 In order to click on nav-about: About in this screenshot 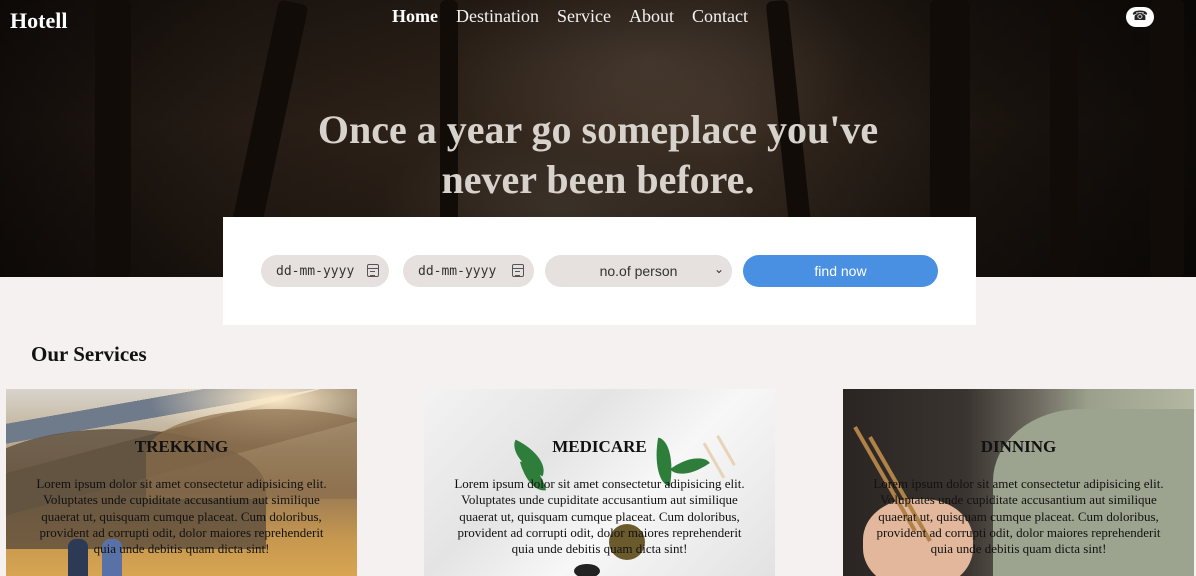, I will do `click(651, 16)`.